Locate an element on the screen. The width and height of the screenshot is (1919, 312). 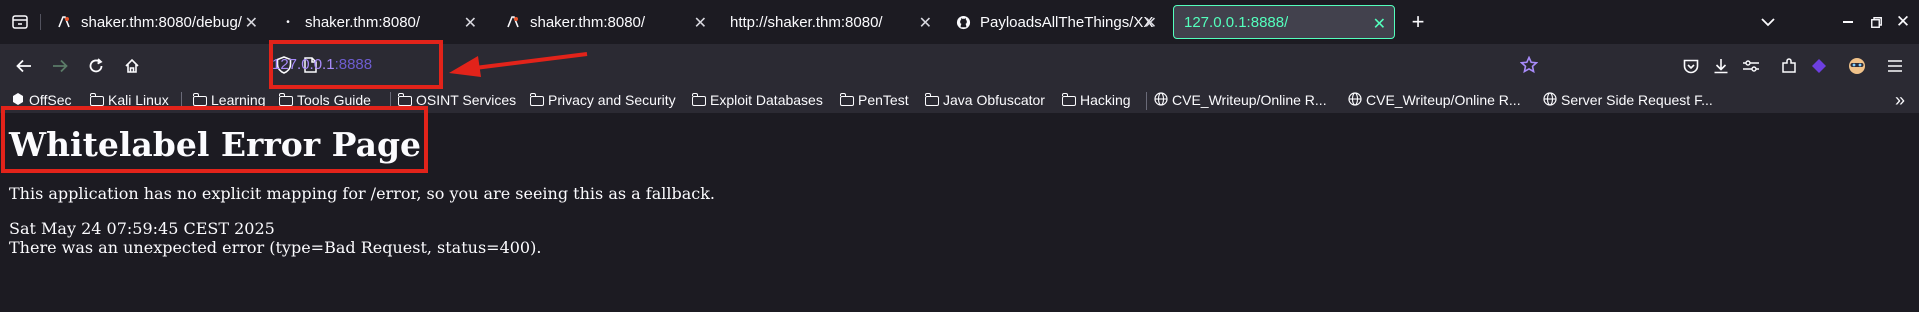
tab-shaker-2: • shaker.thm:8080/ ✕ is located at coordinates (377, 22).